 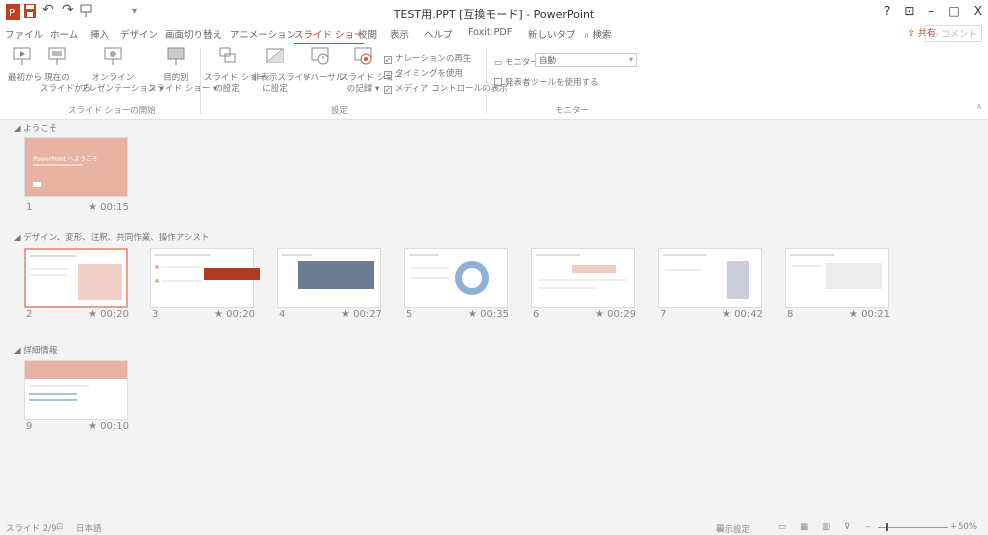 I want to click on slide-number: 4, so click(x=282, y=314).